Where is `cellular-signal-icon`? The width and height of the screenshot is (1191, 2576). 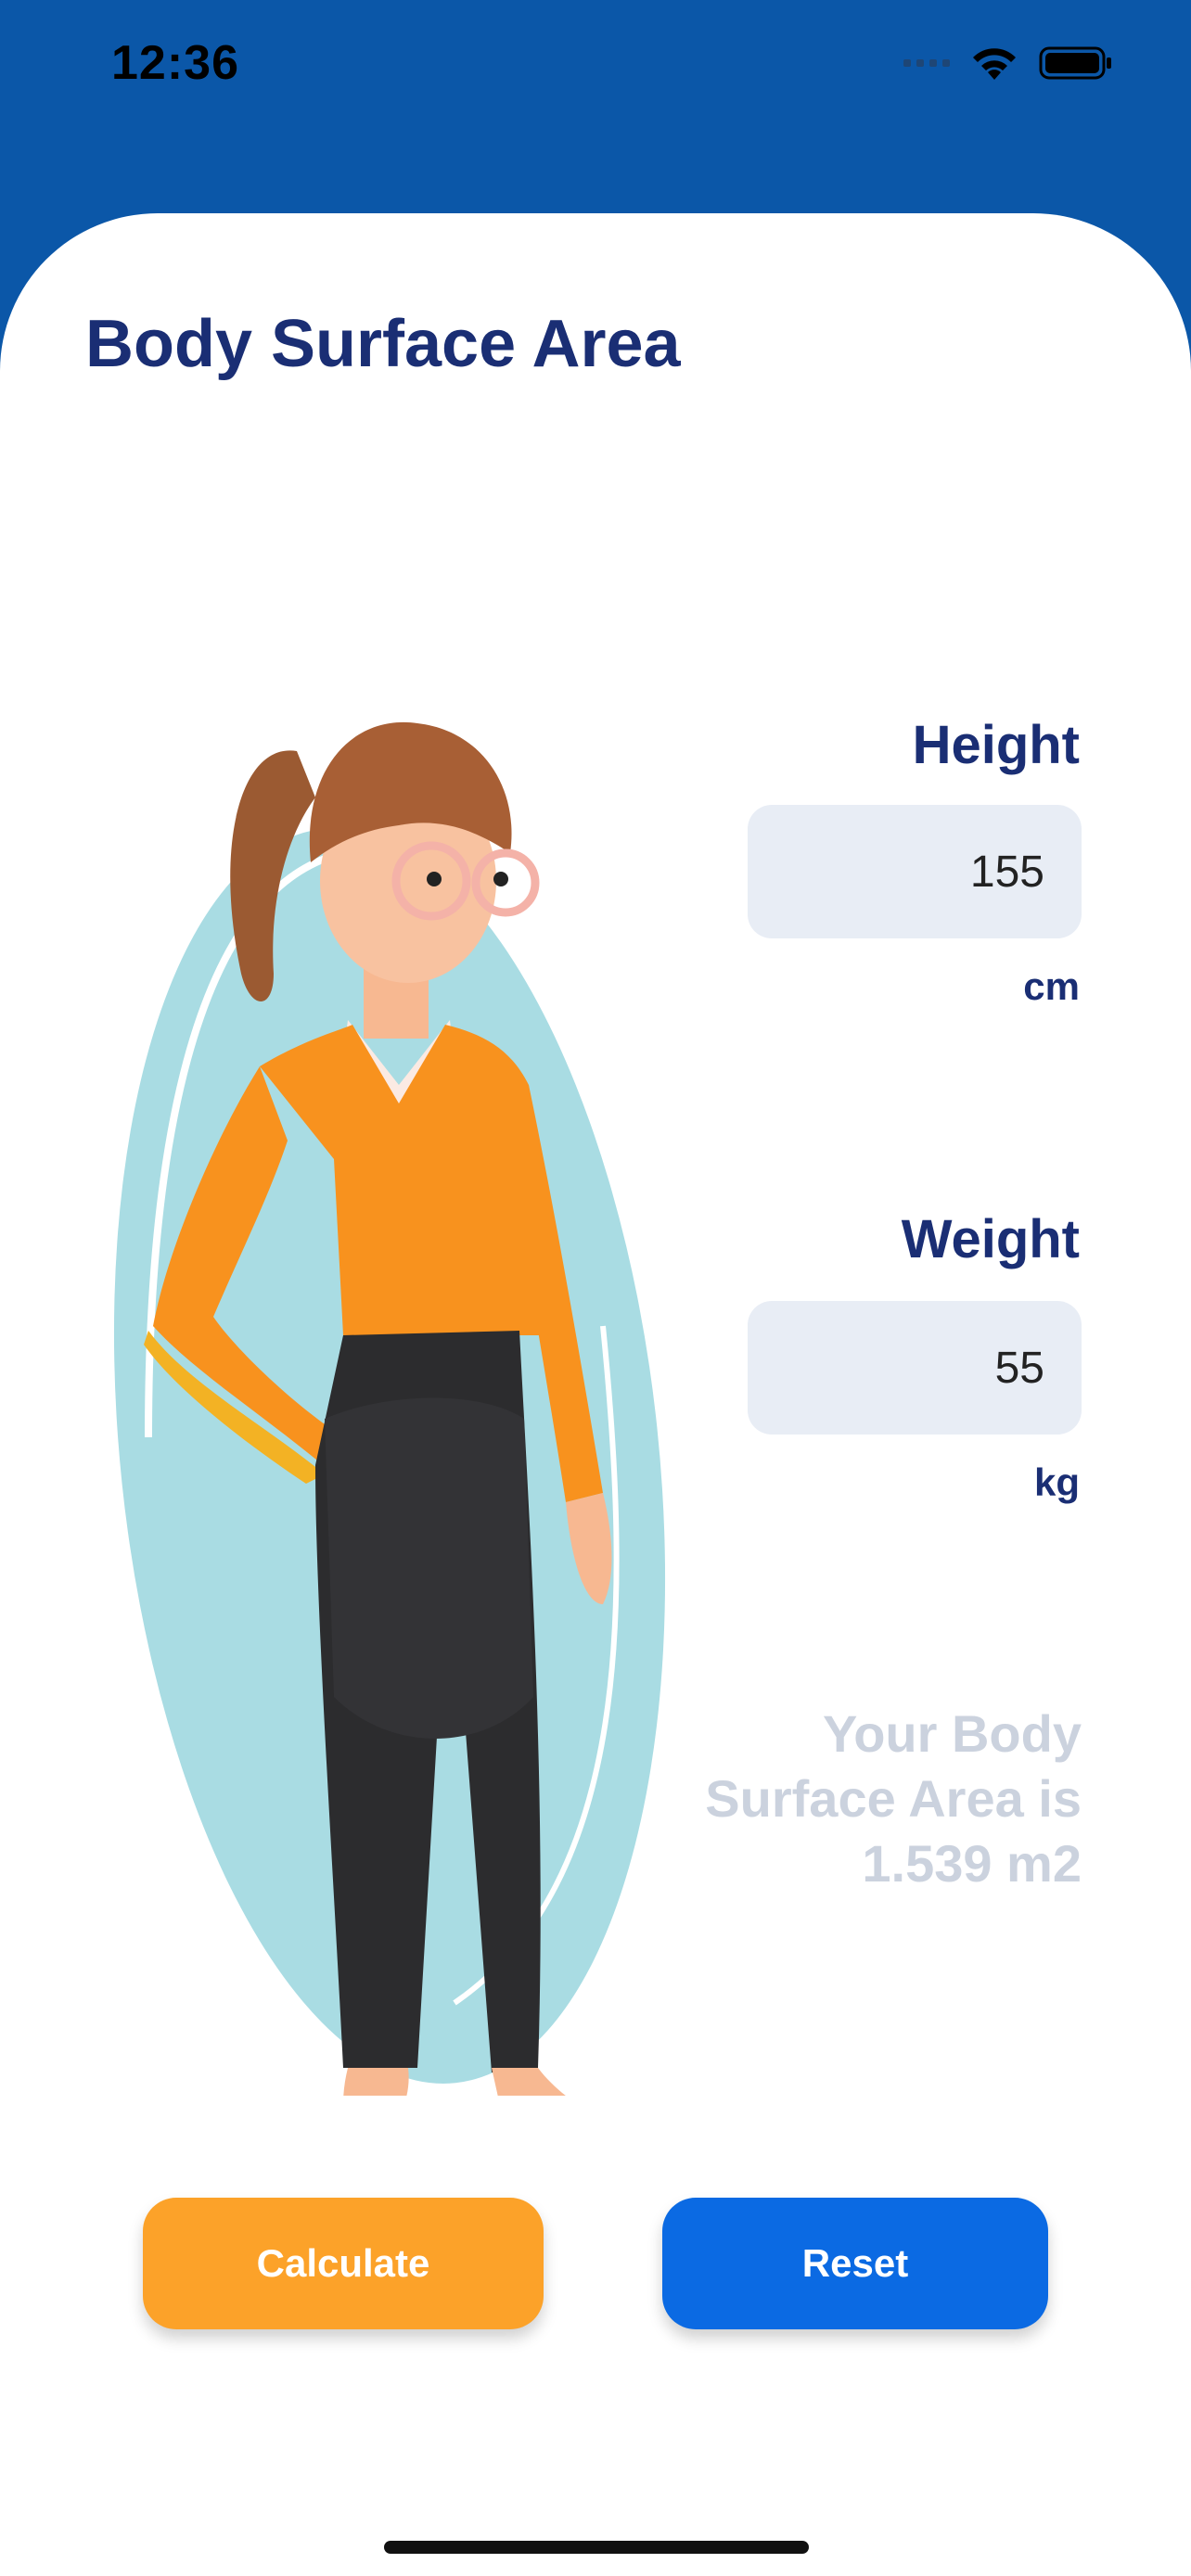 cellular-signal-icon is located at coordinates (926, 63).